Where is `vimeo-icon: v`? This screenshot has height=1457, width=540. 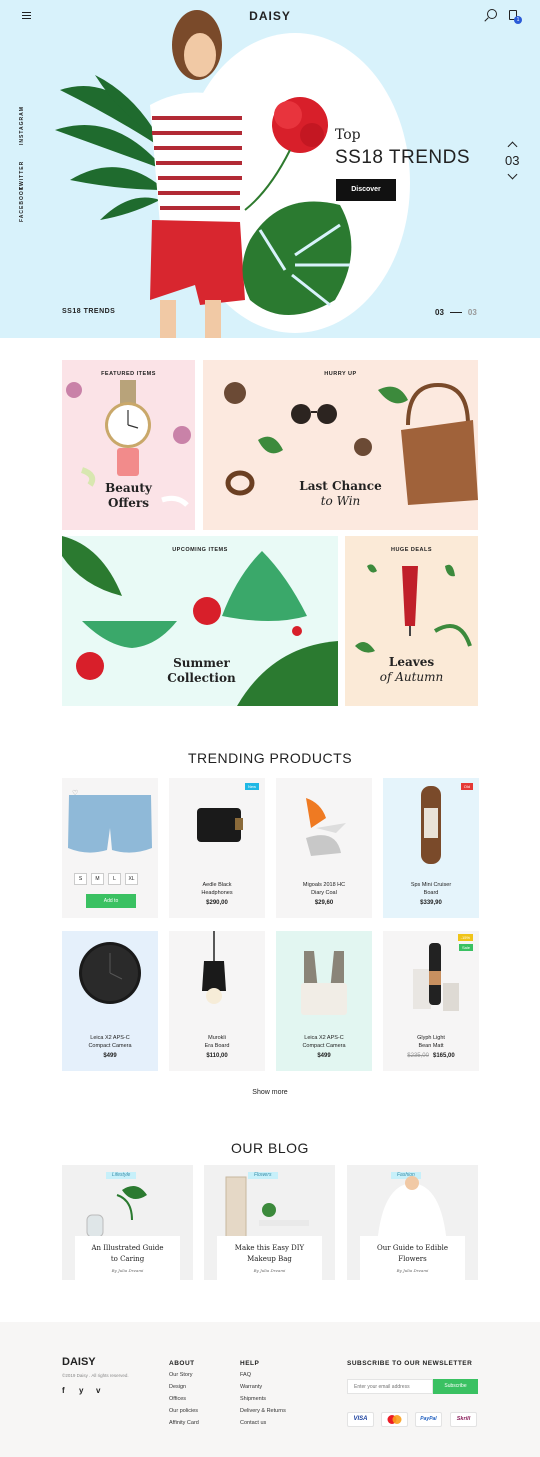 vimeo-icon: v is located at coordinates (98, 1390).